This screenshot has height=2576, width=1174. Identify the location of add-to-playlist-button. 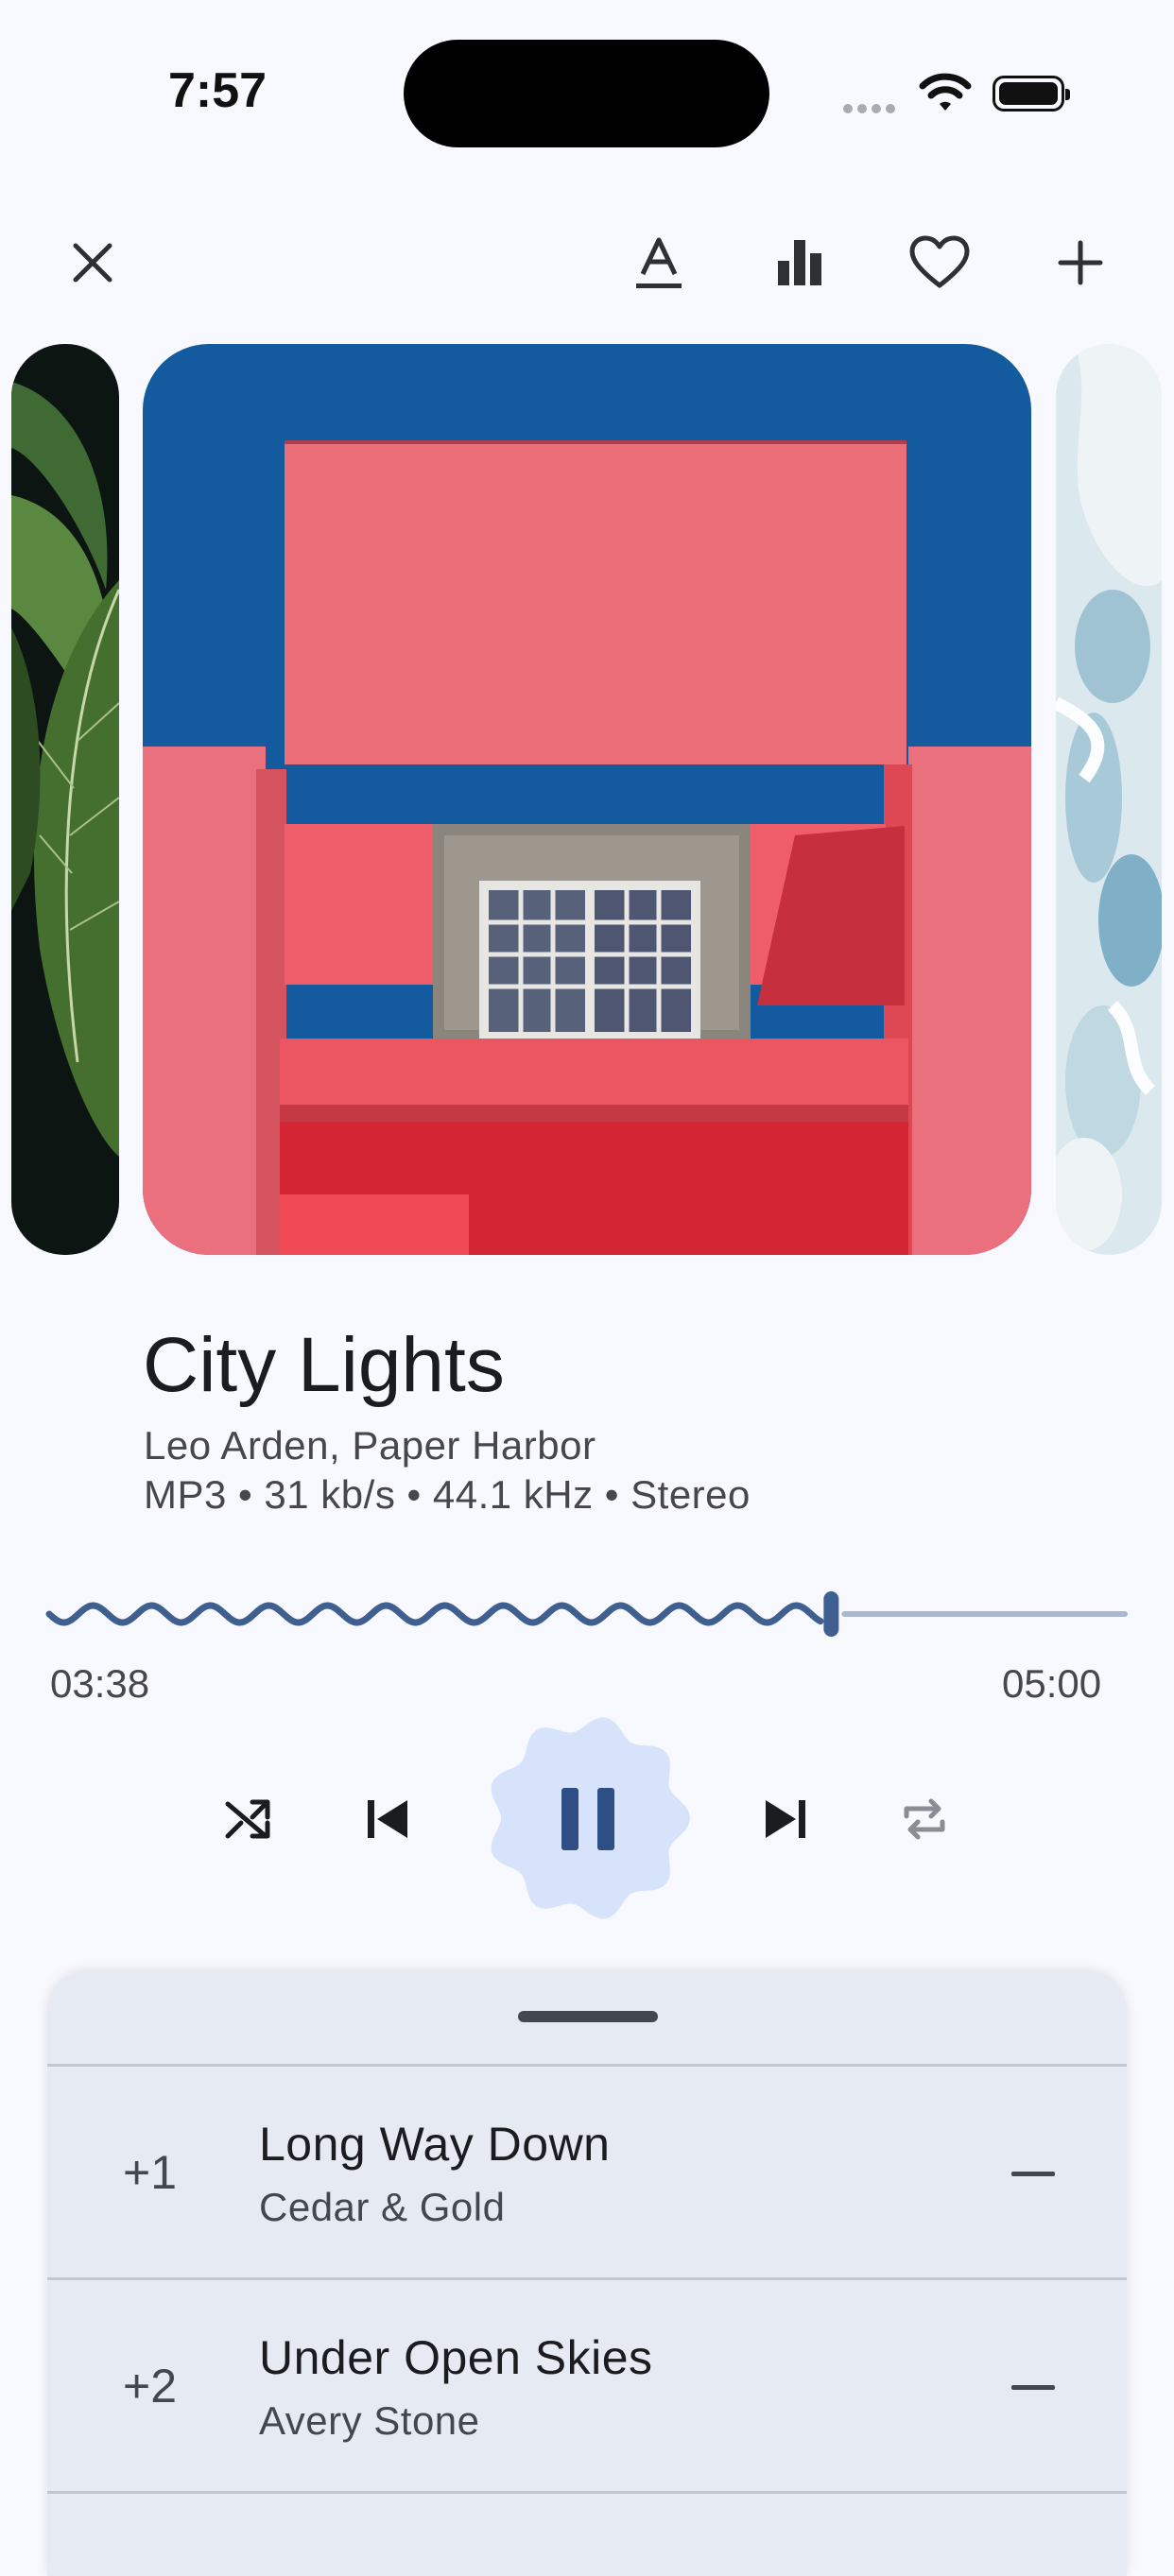
(1080, 263).